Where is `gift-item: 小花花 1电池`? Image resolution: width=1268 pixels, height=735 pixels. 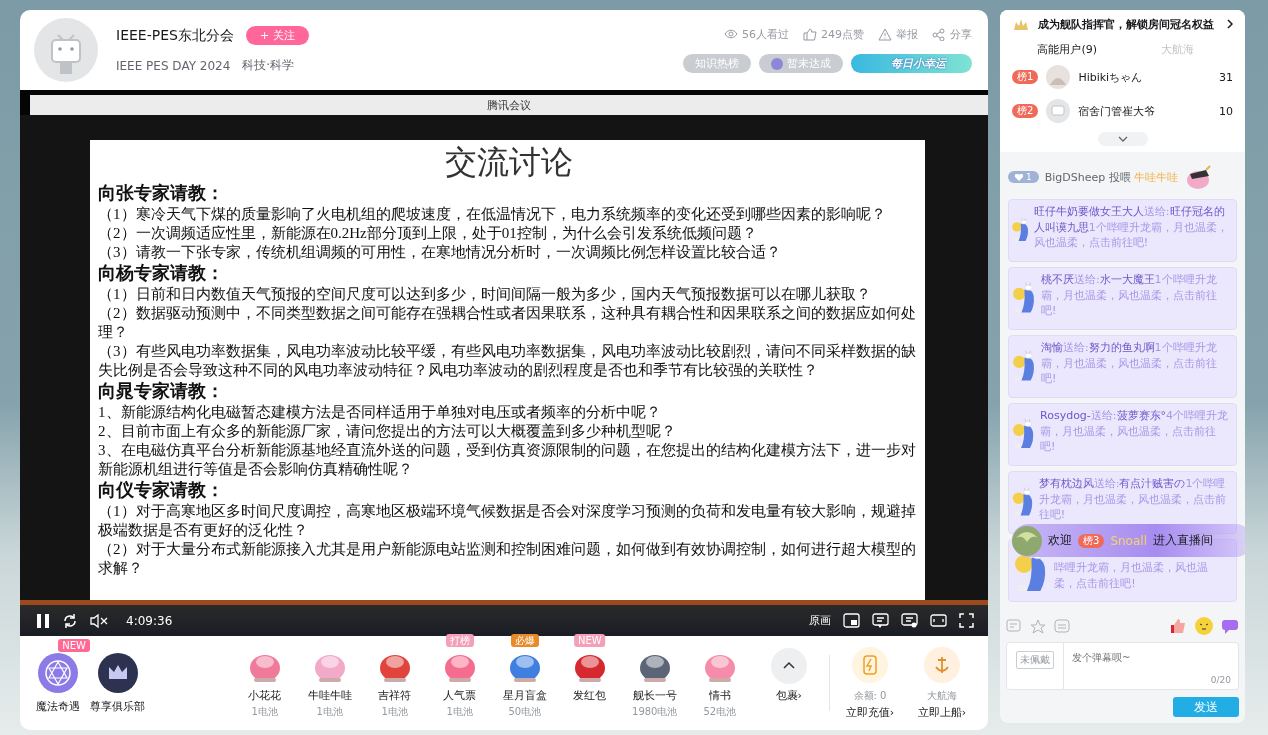 gift-item: 小花花 1电池 is located at coordinates (265, 683).